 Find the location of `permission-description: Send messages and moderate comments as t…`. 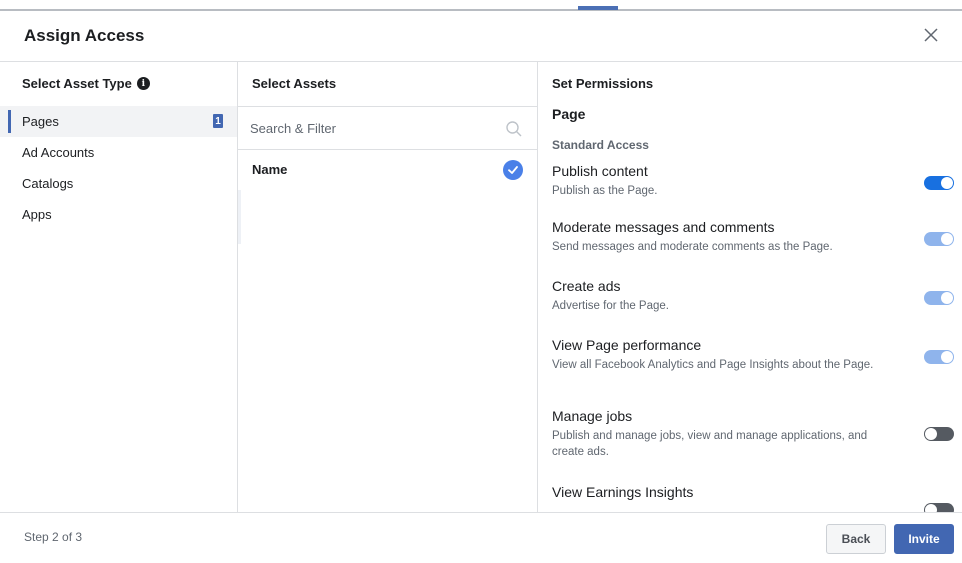

permission-description: Send messages and moderate comments as t… is located at coordinates (692, 247).